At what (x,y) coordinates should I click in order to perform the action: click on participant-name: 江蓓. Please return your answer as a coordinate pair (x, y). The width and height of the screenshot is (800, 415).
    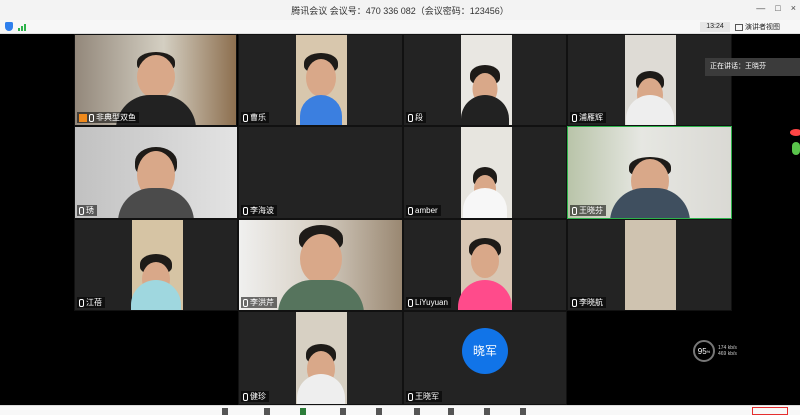
    Looking at the image, I should click on (94, 302).